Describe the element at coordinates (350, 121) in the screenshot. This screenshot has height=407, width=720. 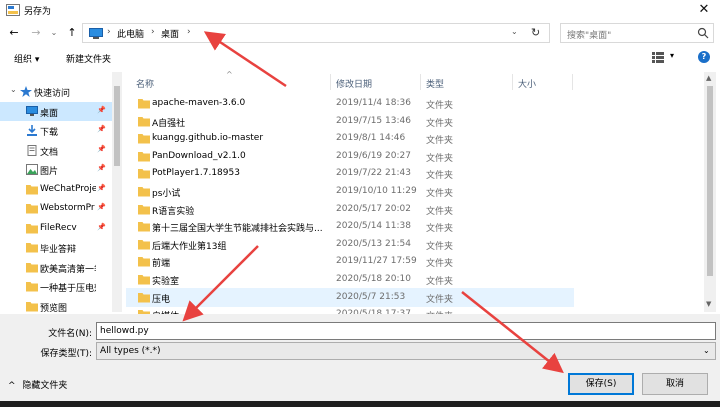
I see `table-row: A自强社 2019/7/15 13:46 文件夹` at that location.